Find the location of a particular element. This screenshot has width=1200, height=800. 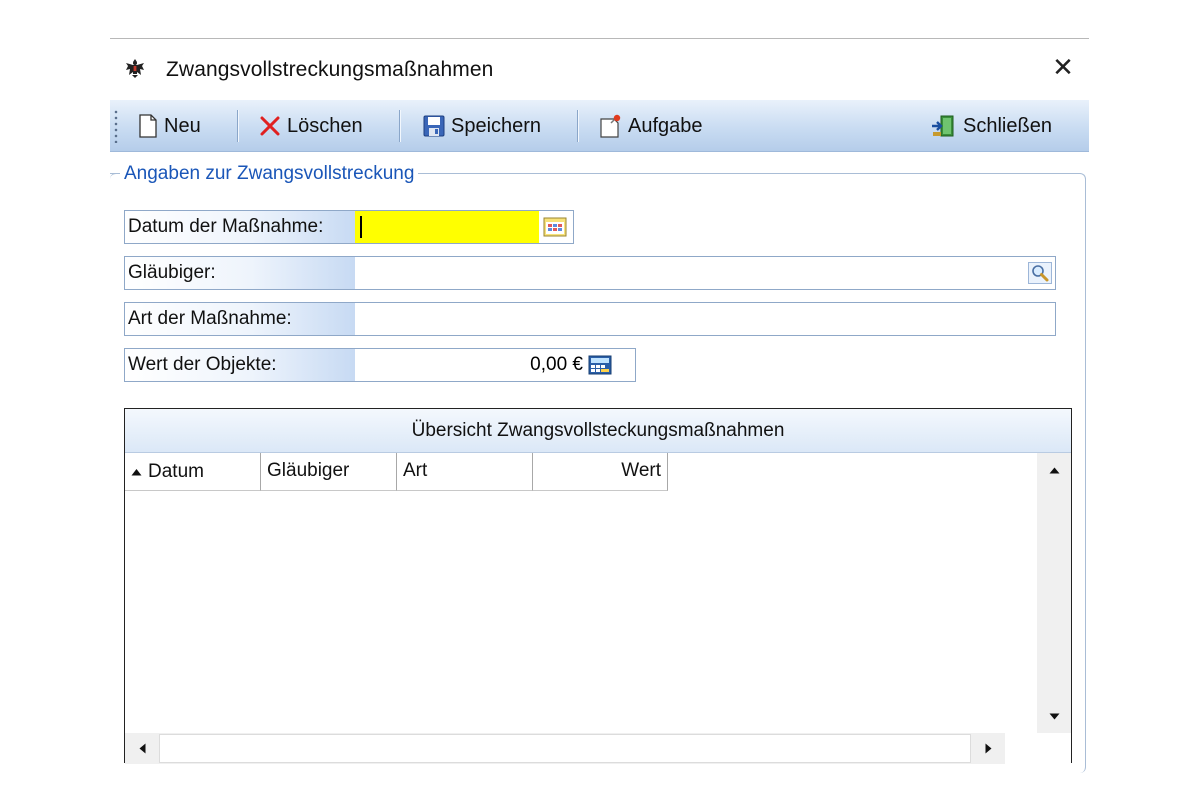

value-field-row: Wert der Objekte: 0,00 € is located at coordinates (380, 365).